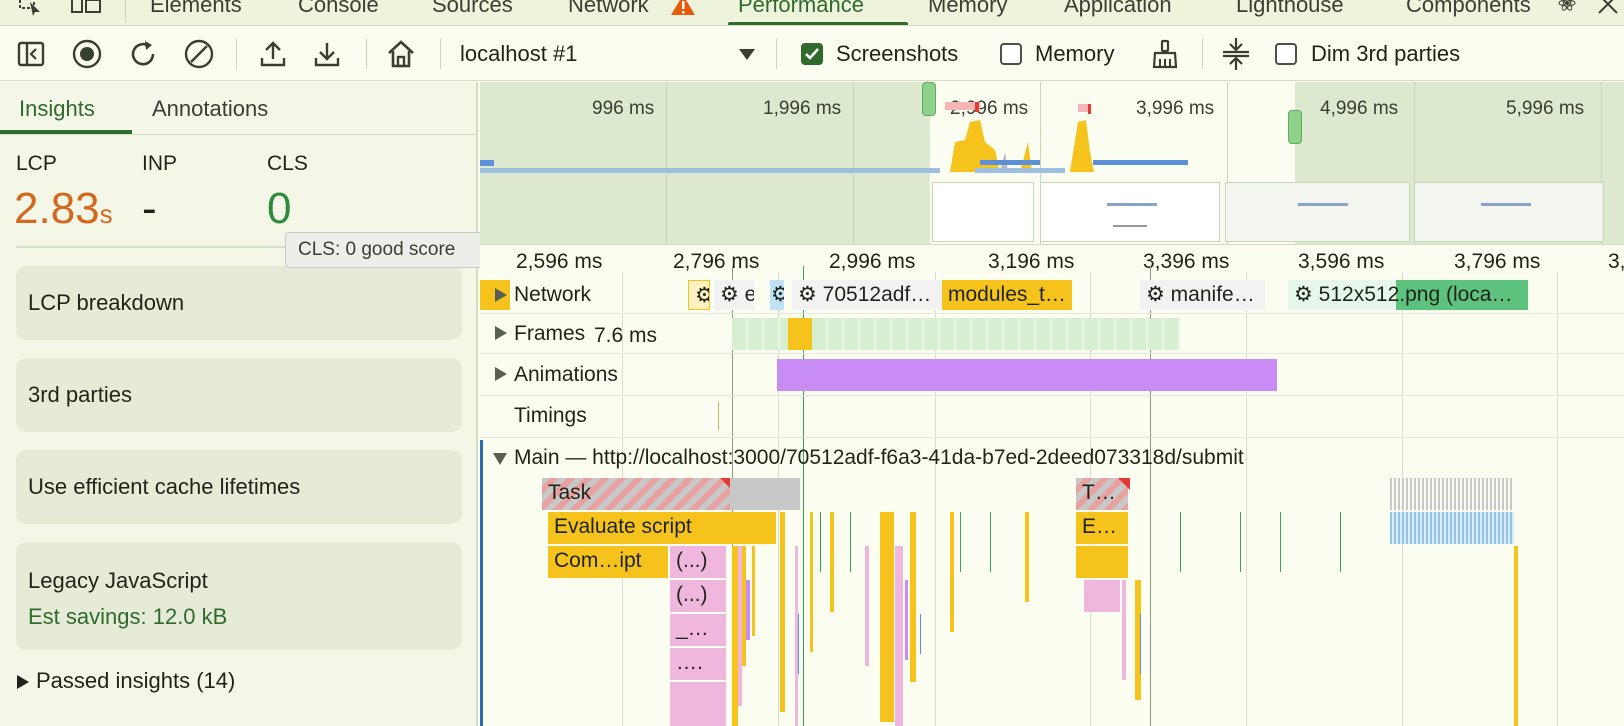 This screenshot has width=1624, height=726. I want to click on collapse-icon, so click(1236, 54).